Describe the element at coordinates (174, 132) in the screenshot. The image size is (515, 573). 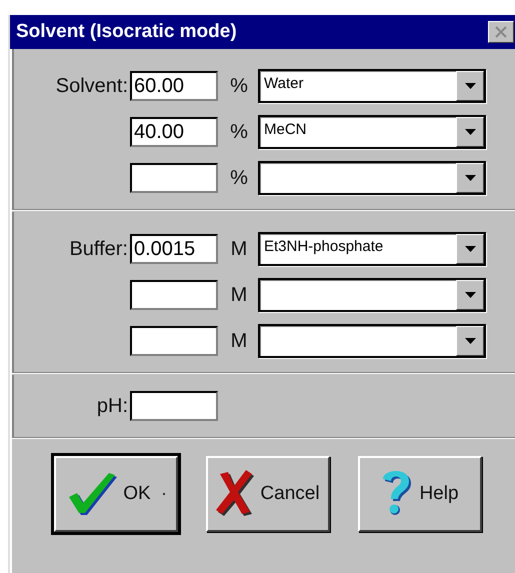
I see `amount-field: 40.00` at that location.